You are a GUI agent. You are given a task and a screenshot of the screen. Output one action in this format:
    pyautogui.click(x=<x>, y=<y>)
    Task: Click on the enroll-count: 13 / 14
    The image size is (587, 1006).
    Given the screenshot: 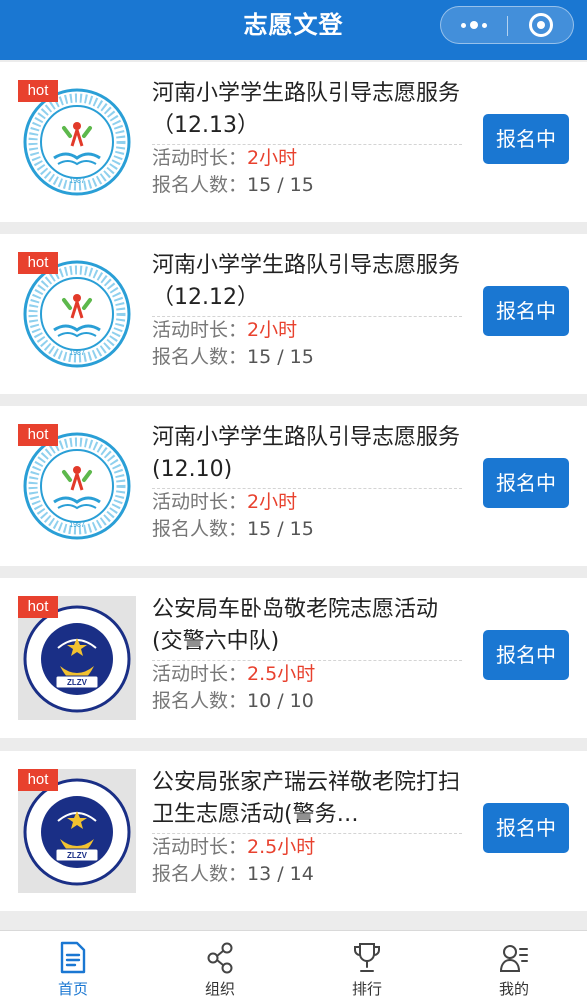 What is the action you would take?
    pyautogui.click(x=280, y=874)
    